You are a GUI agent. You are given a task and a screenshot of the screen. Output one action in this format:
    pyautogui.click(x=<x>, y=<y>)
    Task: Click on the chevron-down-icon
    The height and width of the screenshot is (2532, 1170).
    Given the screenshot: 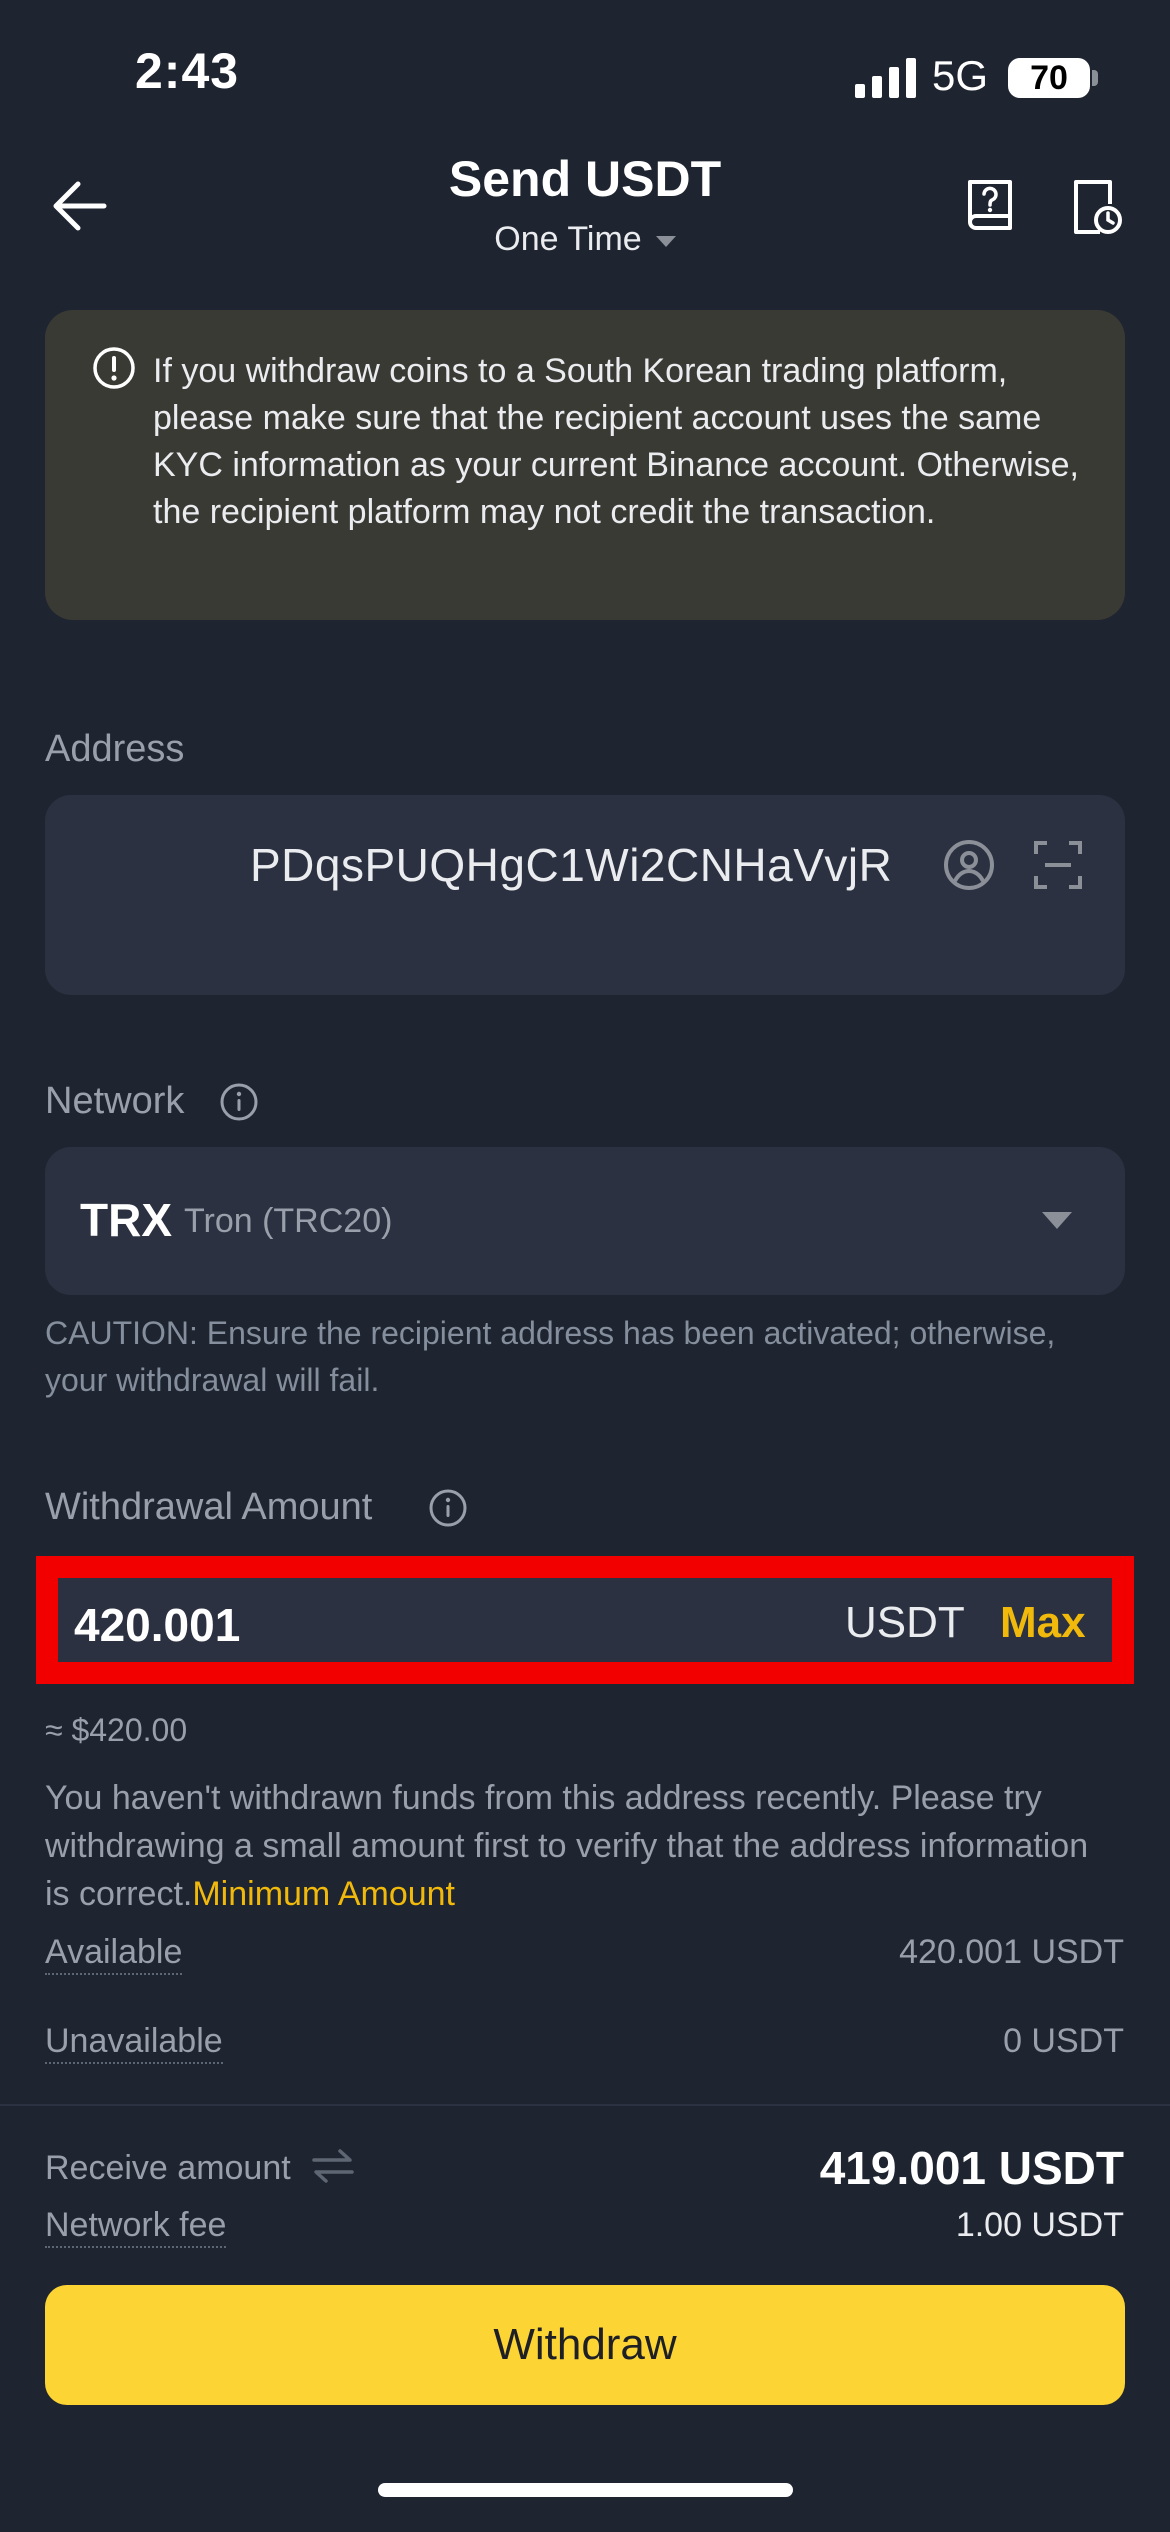 What is the action you would take?
    pyautogui.click(x=665, y=241)
    